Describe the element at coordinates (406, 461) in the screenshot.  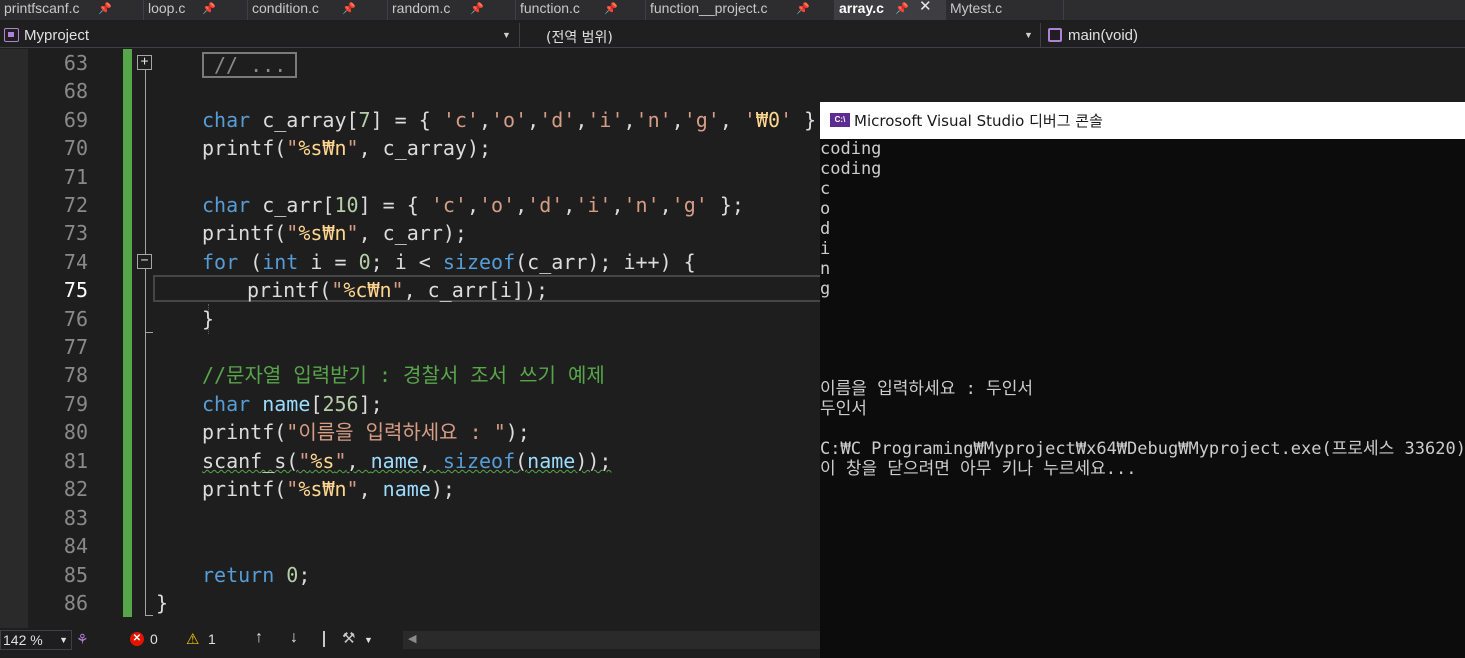
I see `code-text-warning: scanf_s("%s", name, sizeof(name));` at that location.